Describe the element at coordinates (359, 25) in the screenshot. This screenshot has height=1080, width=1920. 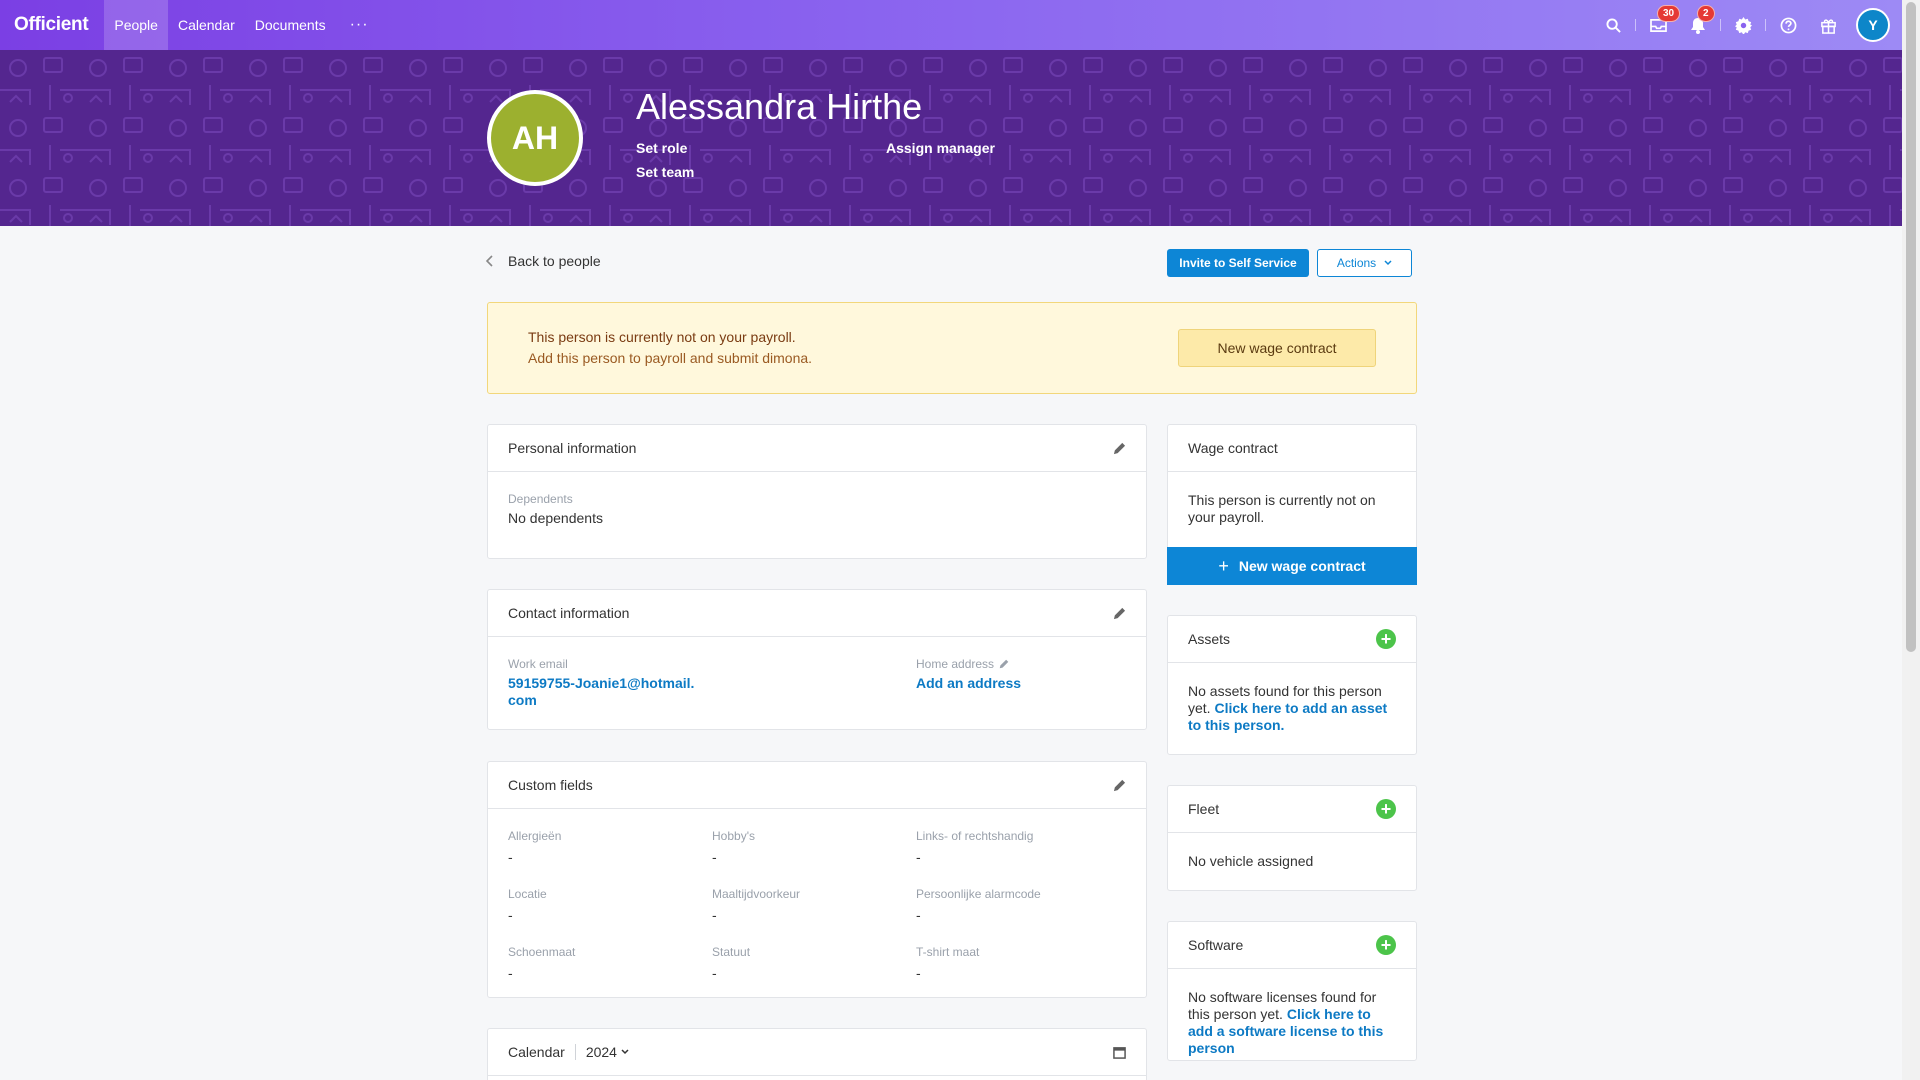
I see `nav-more-menu: ···` at that location.